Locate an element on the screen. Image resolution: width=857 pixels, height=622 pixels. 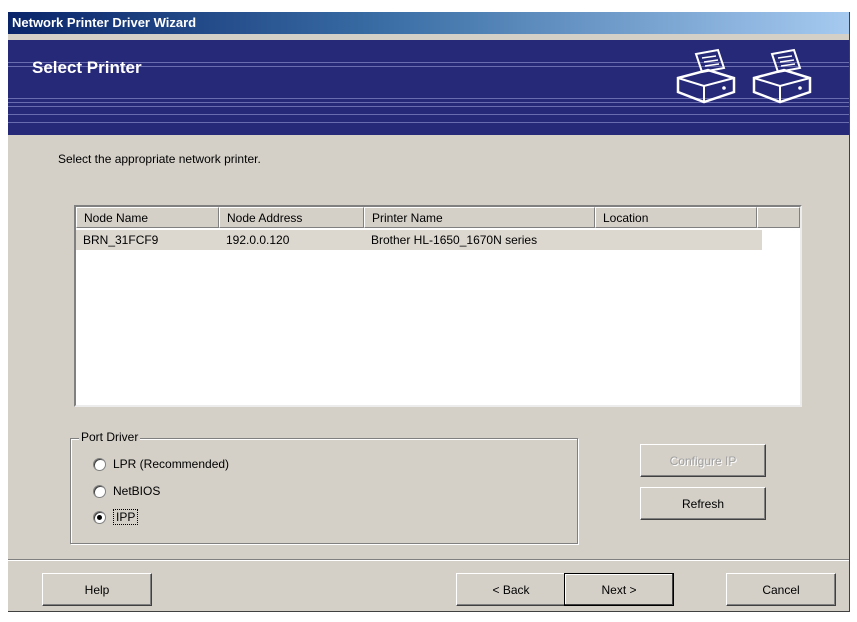
radio-dot-icon is located at coordinates (99, 517).